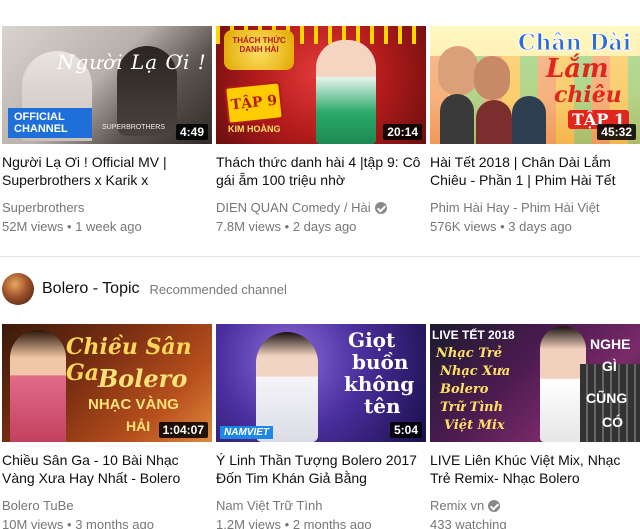 This screenshot has height=529, width=640. I want to click on thumbnail-headline: Giọt, so click(372, 340).